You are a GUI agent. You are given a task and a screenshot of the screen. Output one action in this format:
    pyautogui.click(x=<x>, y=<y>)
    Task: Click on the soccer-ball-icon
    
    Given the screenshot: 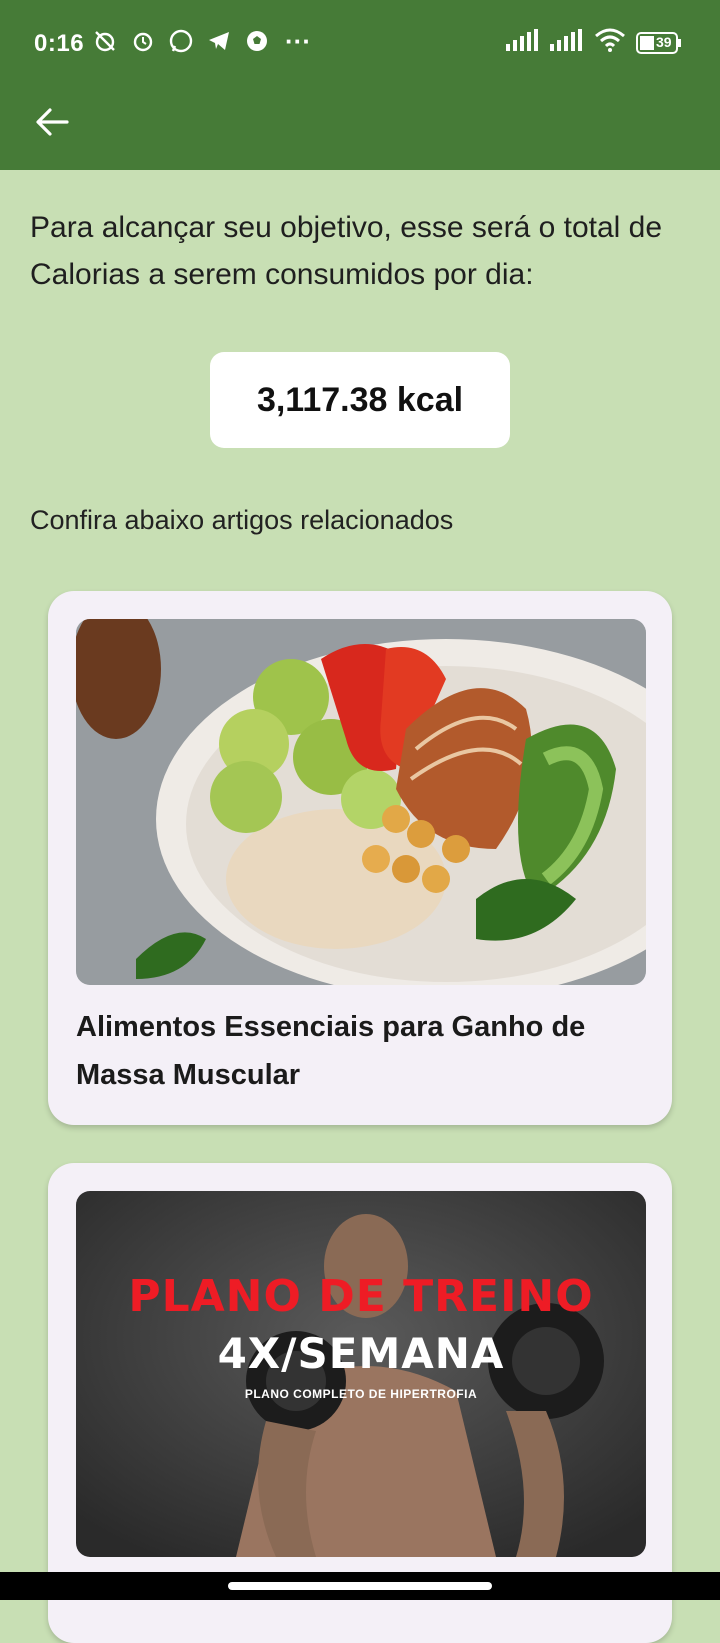 What is the action you would take?
    pyautogui.click(x=257, y=41)
    